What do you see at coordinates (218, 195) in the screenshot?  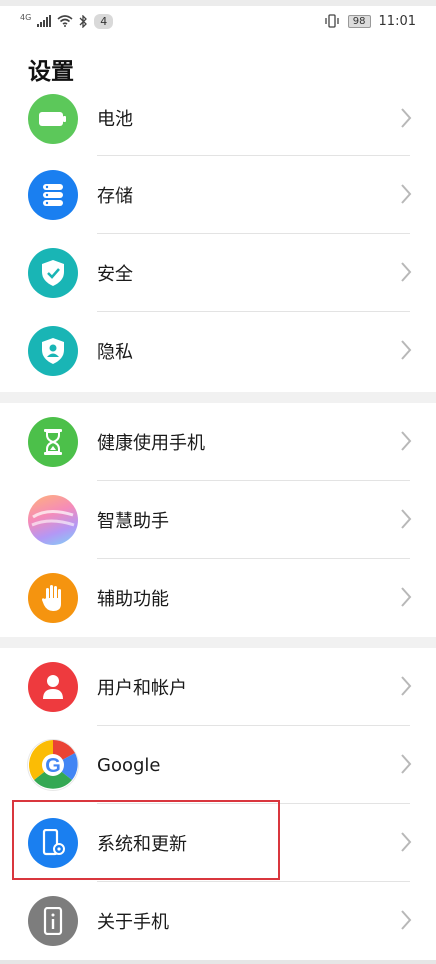 I see `settings-item-storage: 存储` at bounding box center [218, 195].